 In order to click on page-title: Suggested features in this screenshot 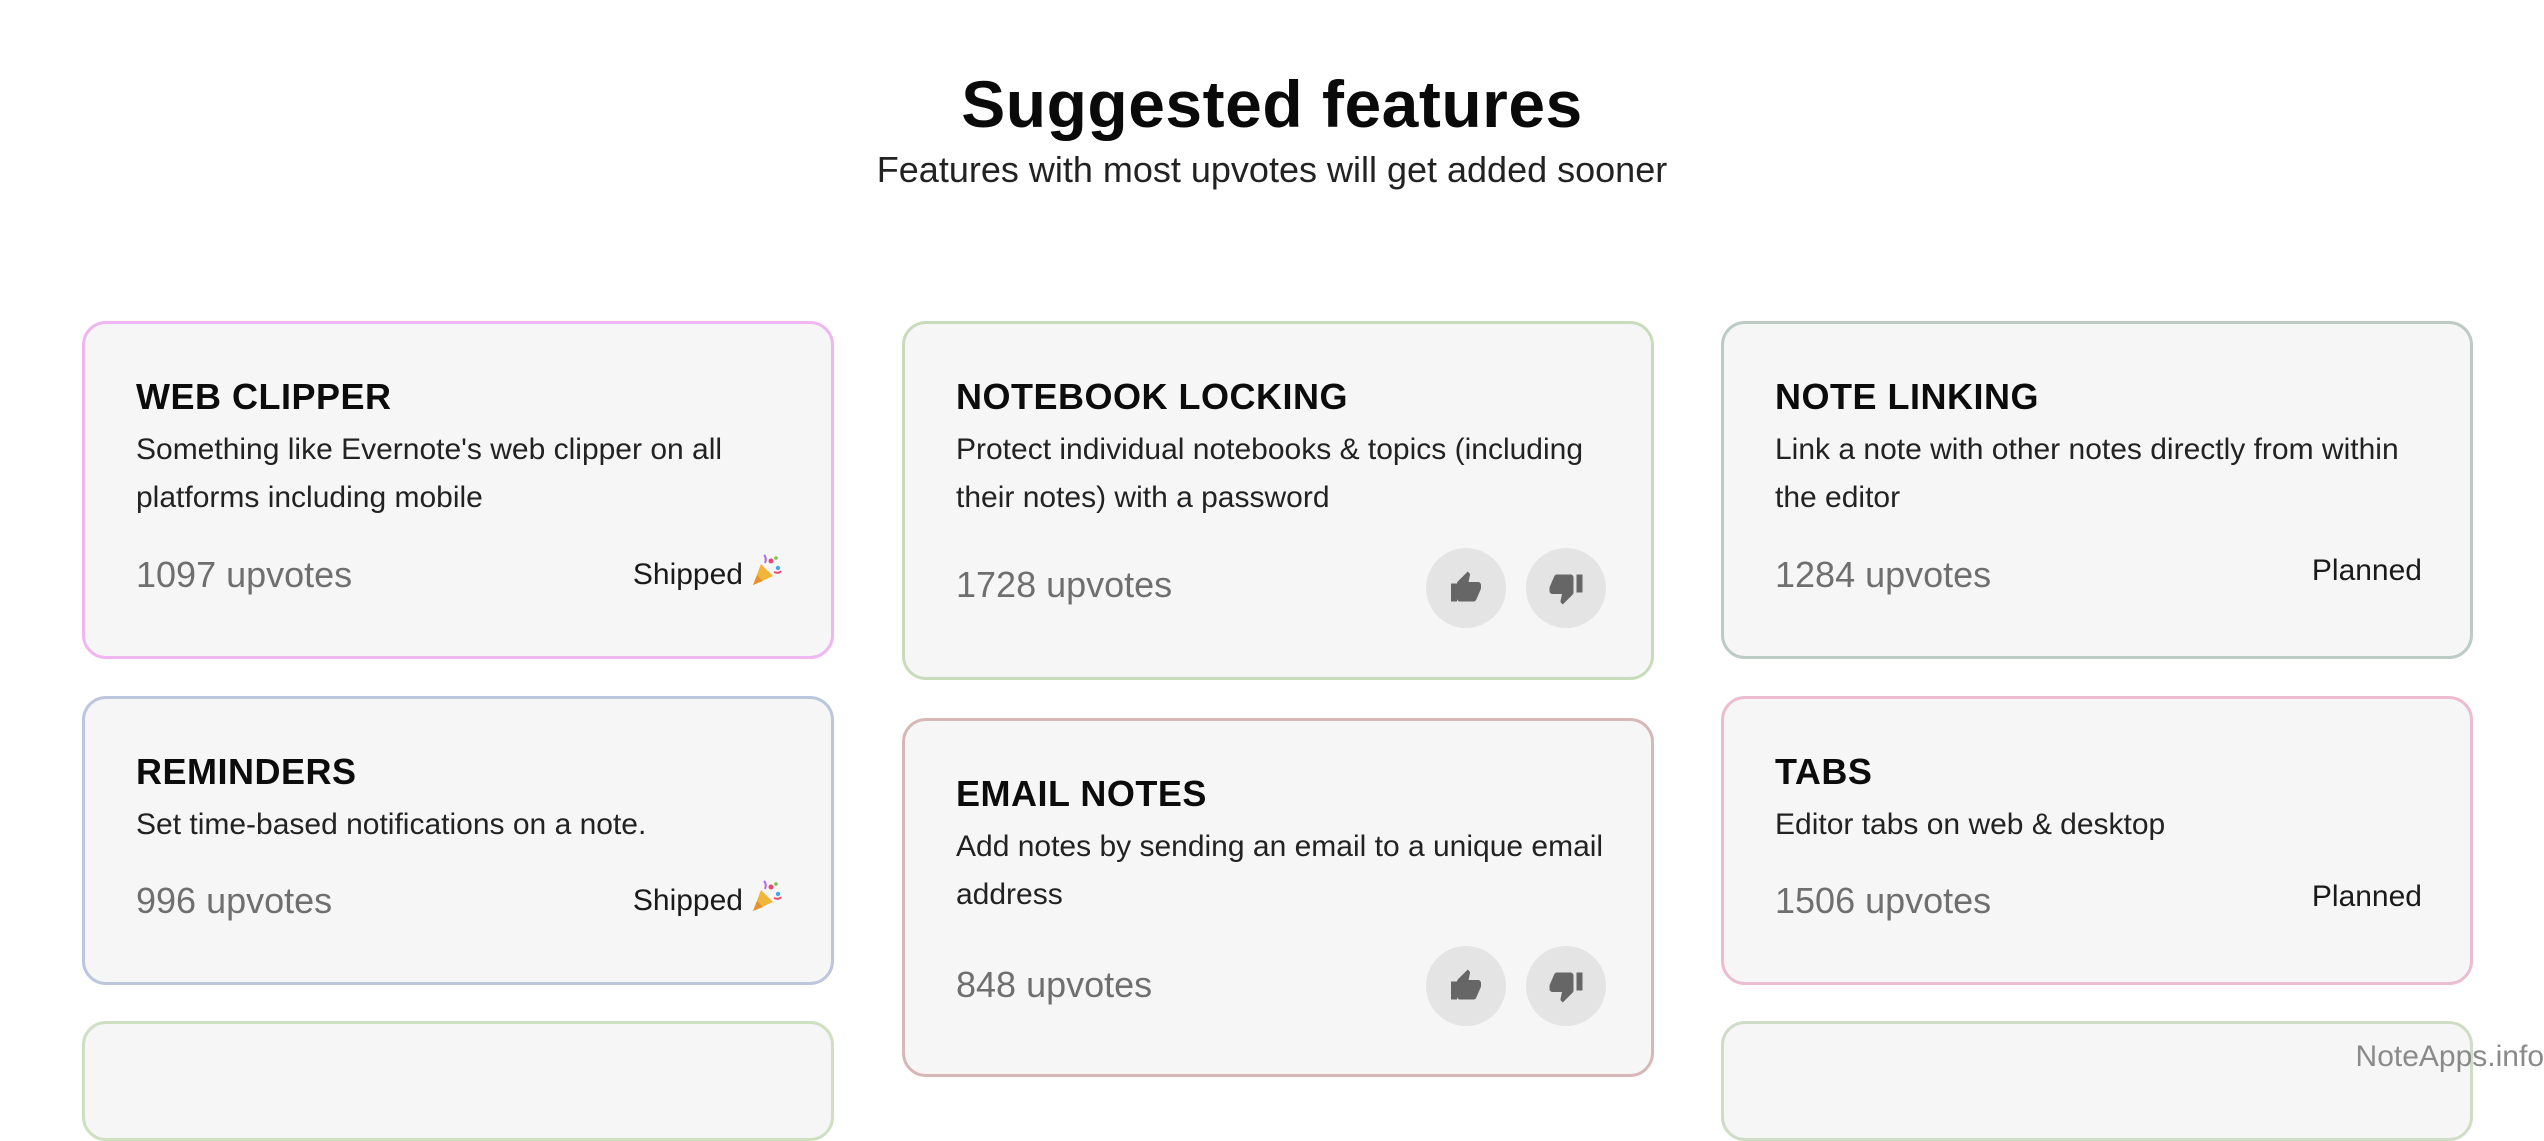, I will do `click(1272, 104)`.